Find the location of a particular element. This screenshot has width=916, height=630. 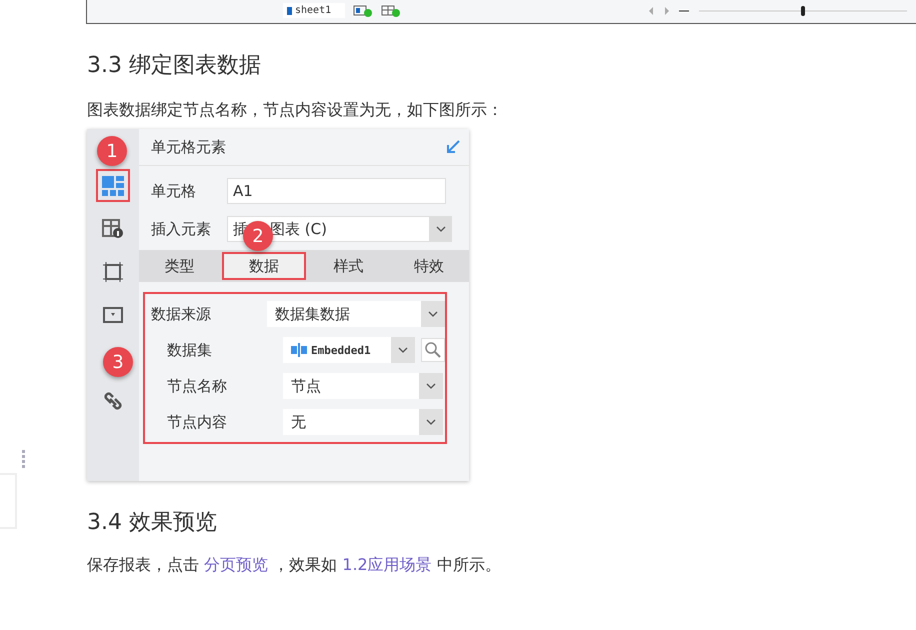

add-report-icon is located at coordinates (391, 10).